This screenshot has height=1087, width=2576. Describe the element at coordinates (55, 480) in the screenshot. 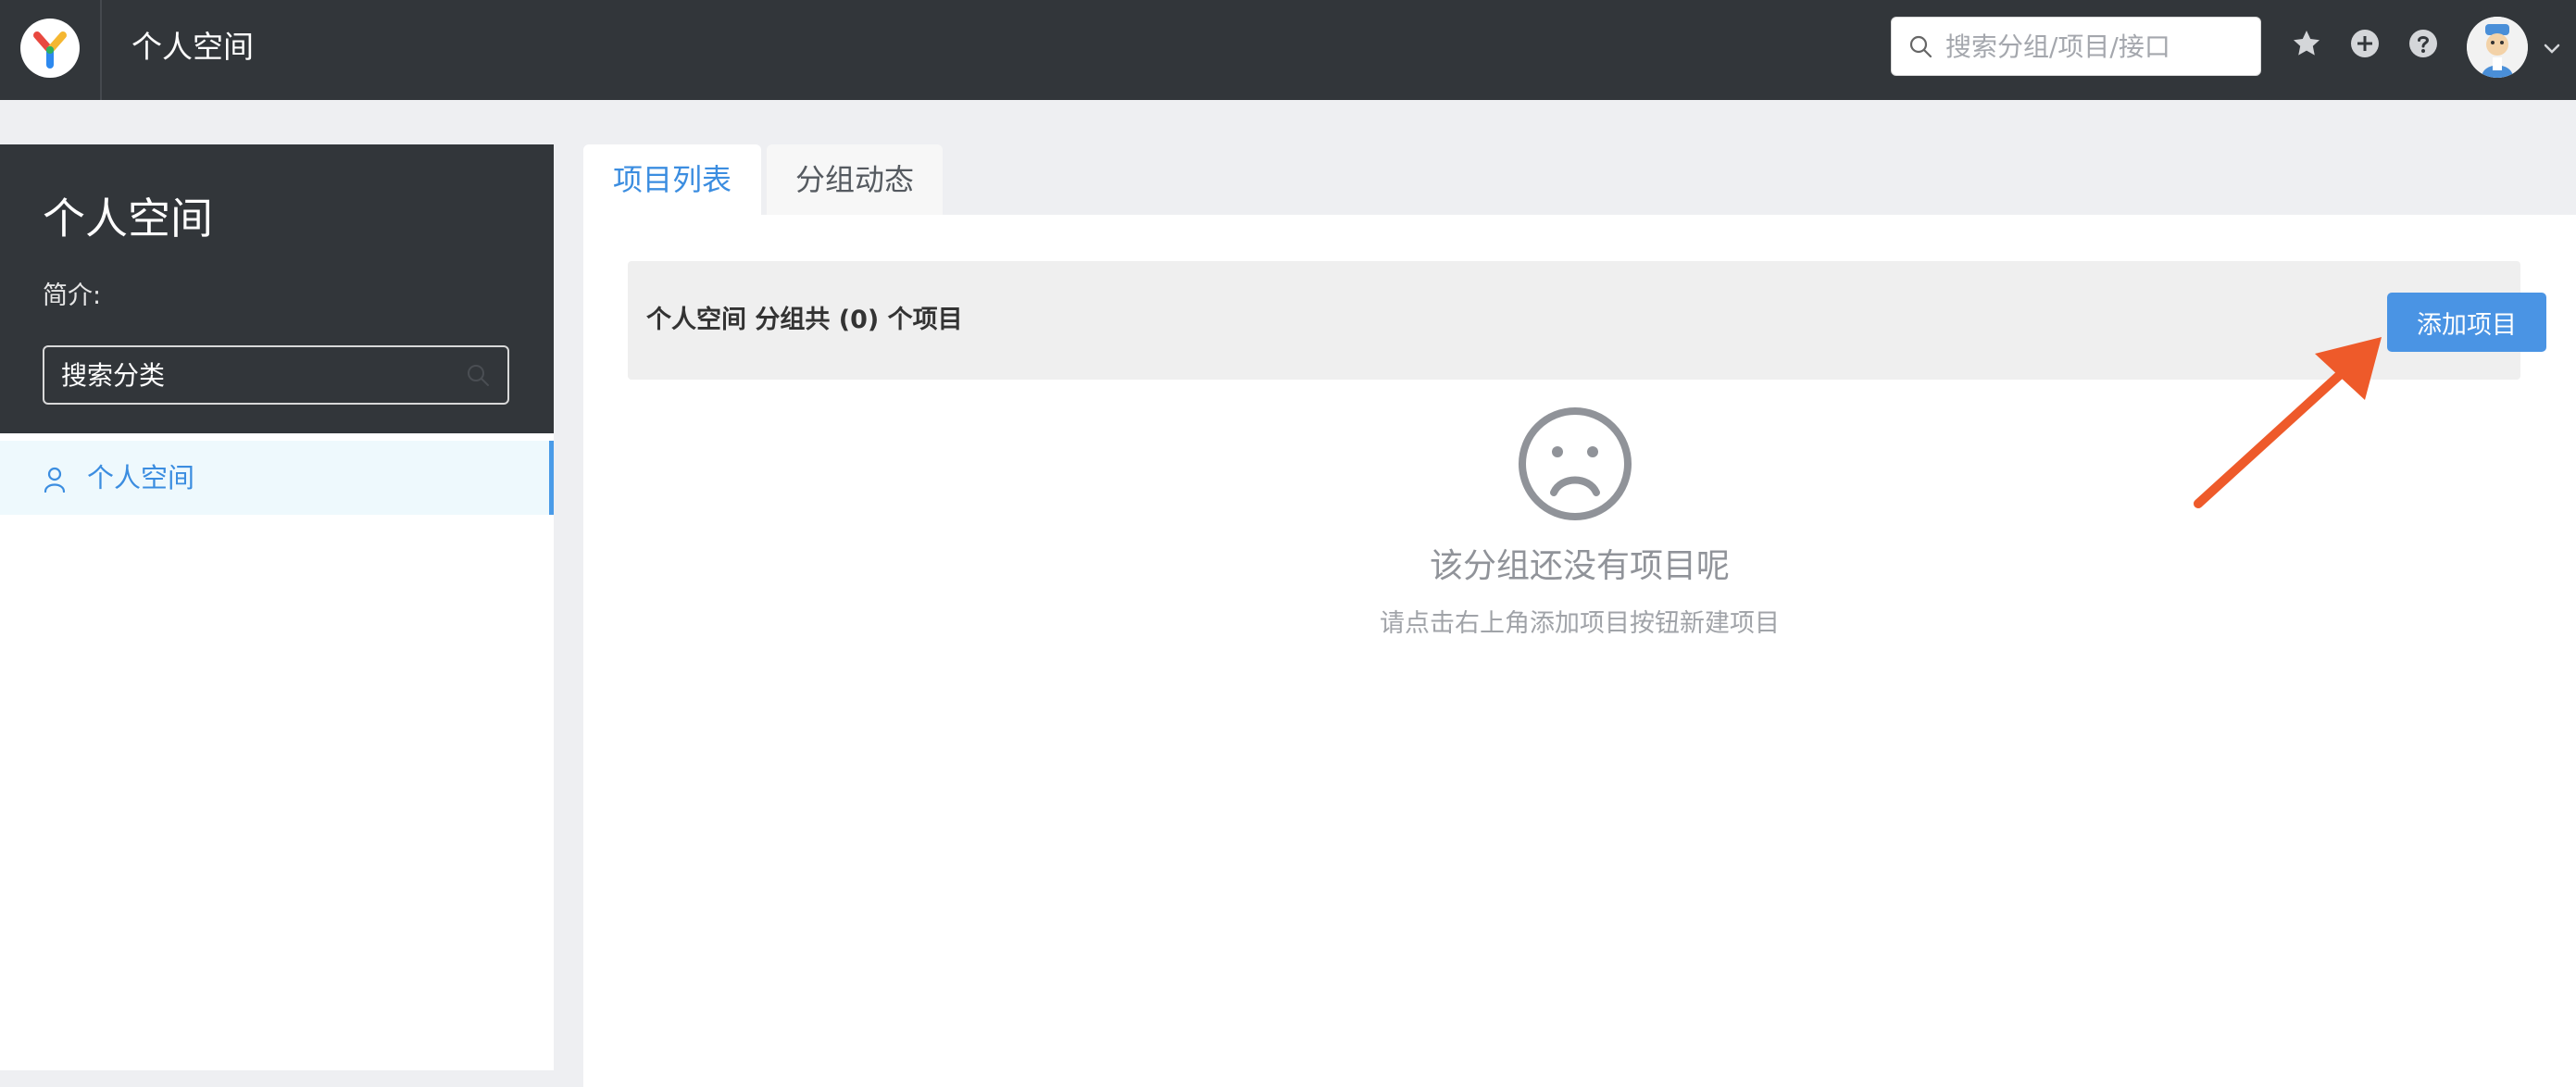

I see `user-icon` at that location.